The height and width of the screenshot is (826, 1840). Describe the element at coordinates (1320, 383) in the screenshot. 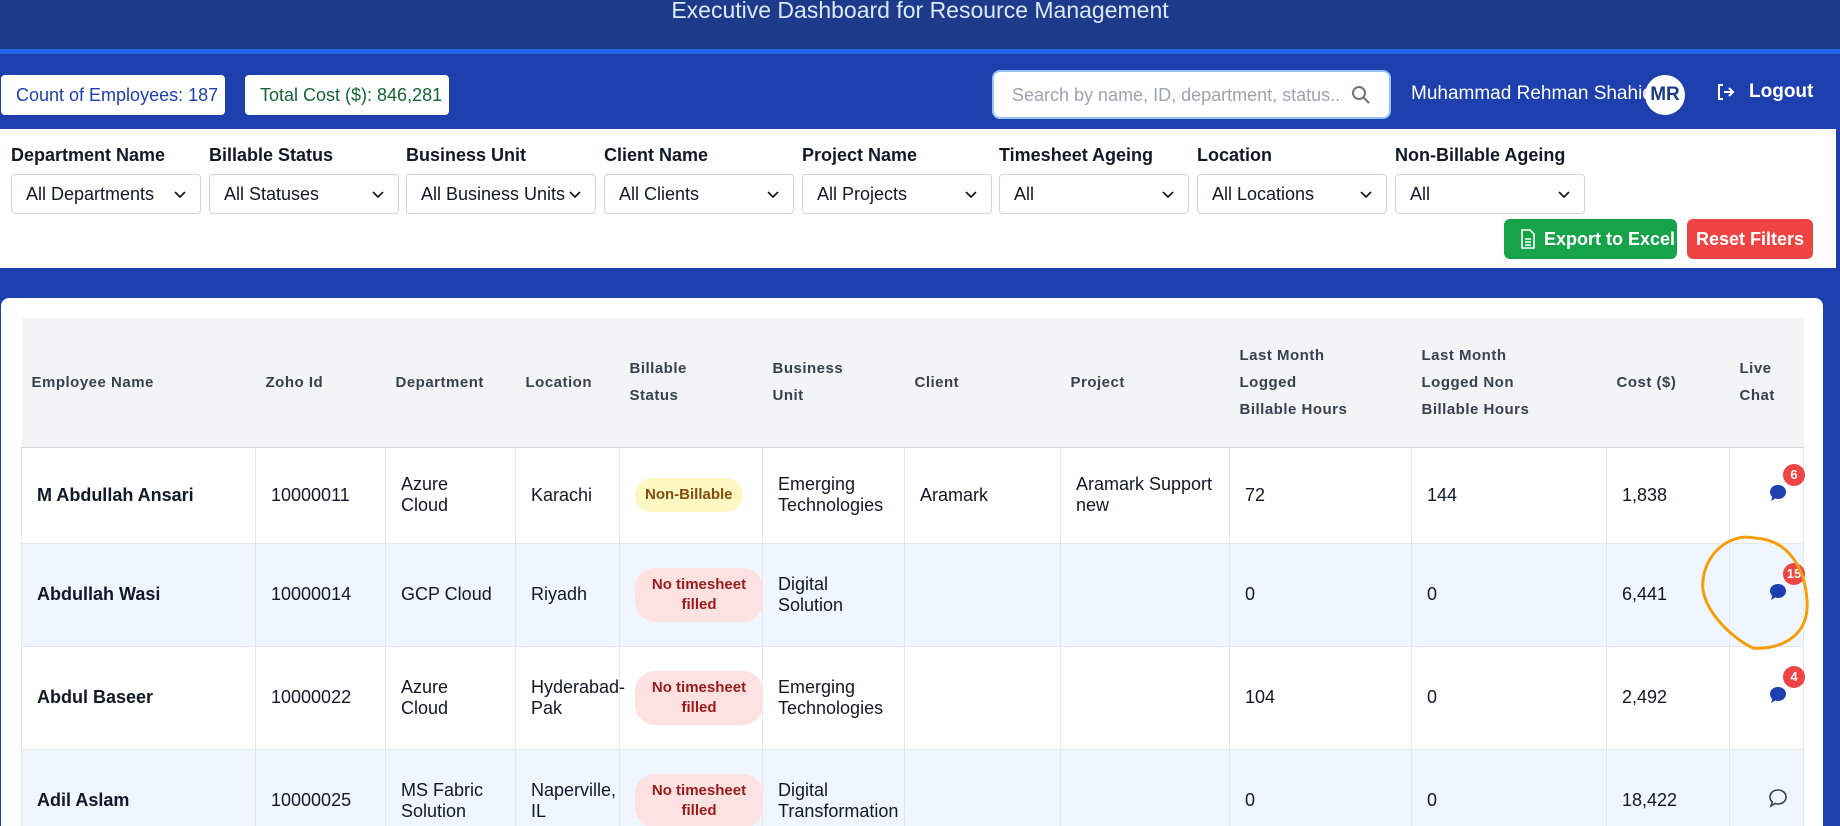

I see `col-billable-hours: Last Month Logged Billable Hours` at that location.